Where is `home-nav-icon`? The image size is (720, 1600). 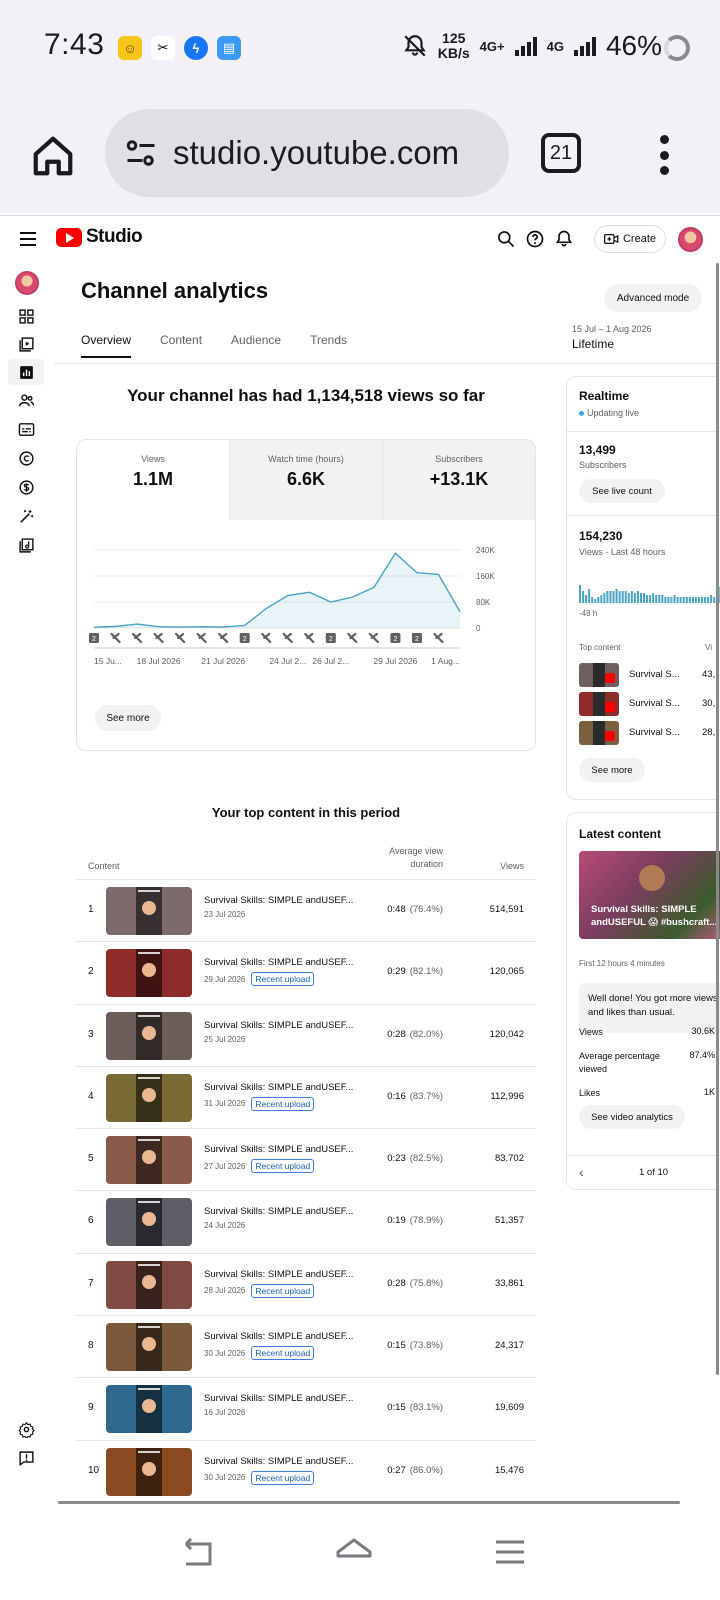
home-nav-icon is located at coordinates (354, 1552).